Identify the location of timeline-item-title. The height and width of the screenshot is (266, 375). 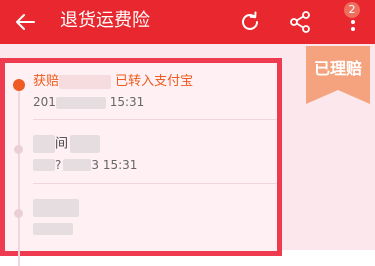
(56, 208).